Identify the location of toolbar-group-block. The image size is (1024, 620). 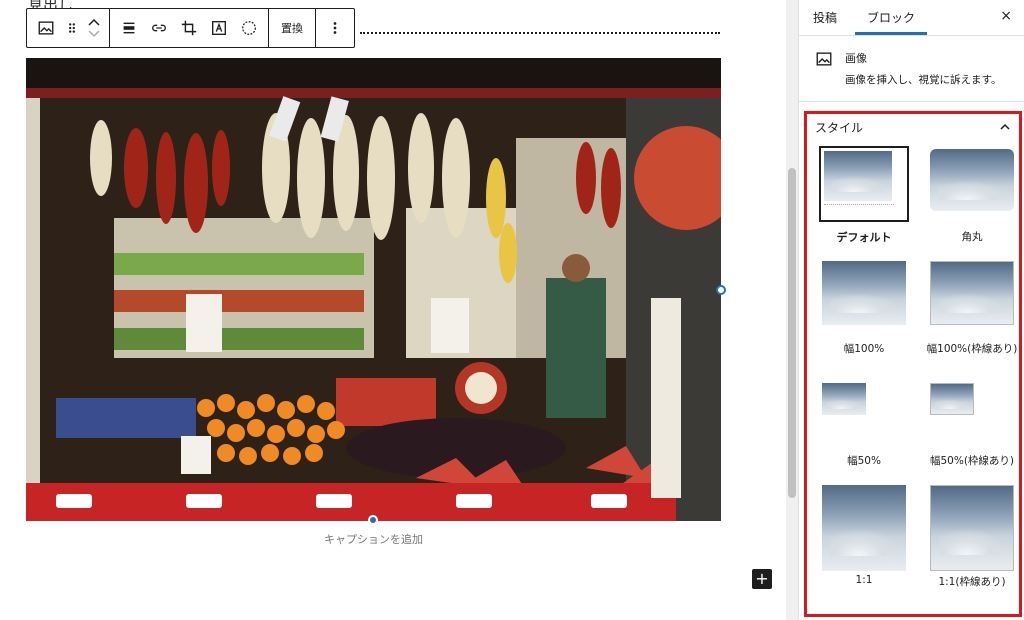
(68, 28).